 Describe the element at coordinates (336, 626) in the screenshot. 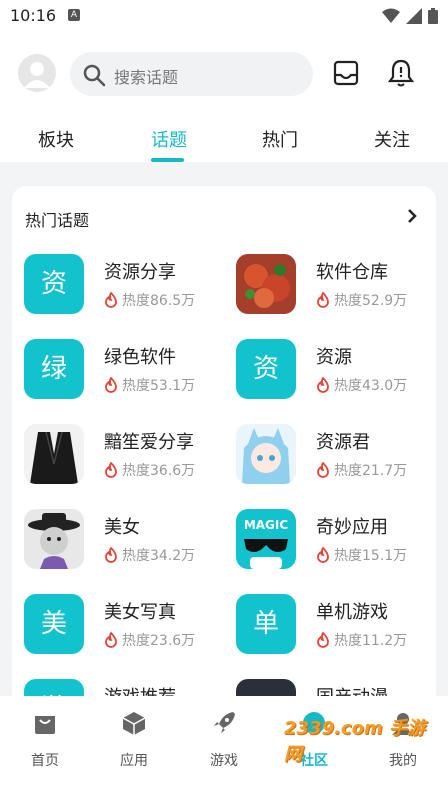

I see `topic-item: 单 单机游戏 热度11.2万` at that location.